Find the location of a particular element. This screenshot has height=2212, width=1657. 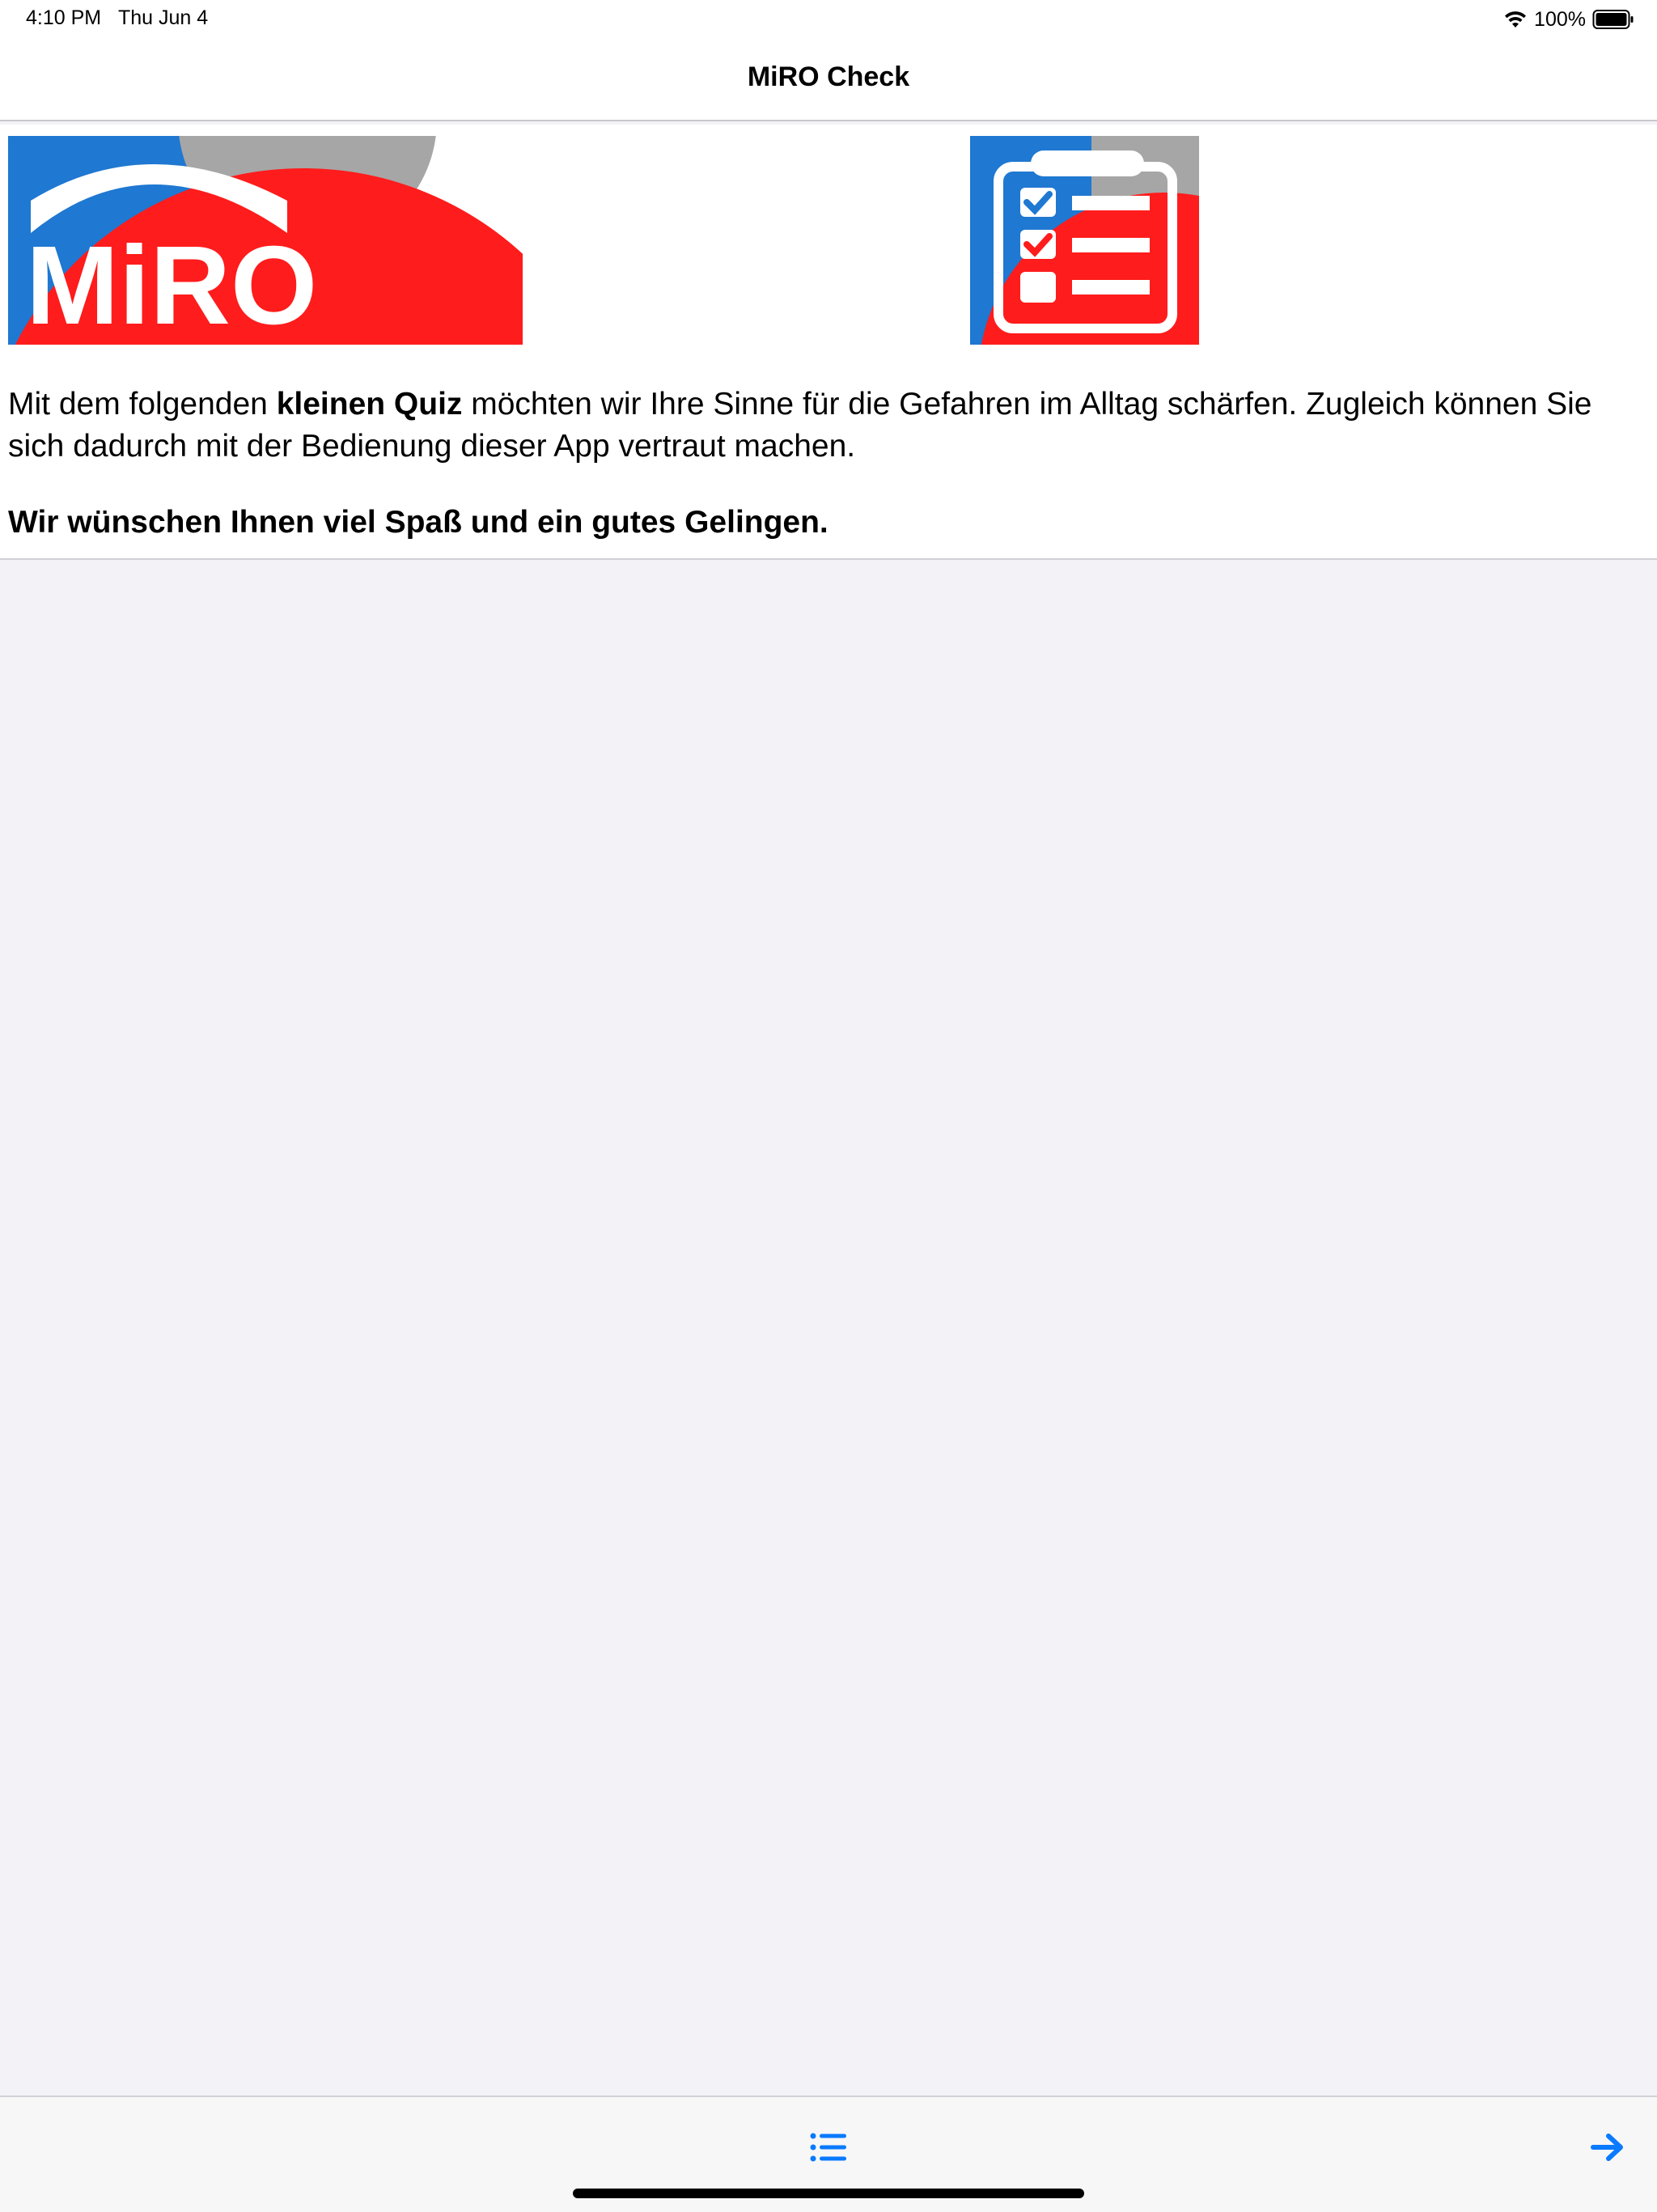

miro-logo: MiRO is located at coordinates (265, 240).